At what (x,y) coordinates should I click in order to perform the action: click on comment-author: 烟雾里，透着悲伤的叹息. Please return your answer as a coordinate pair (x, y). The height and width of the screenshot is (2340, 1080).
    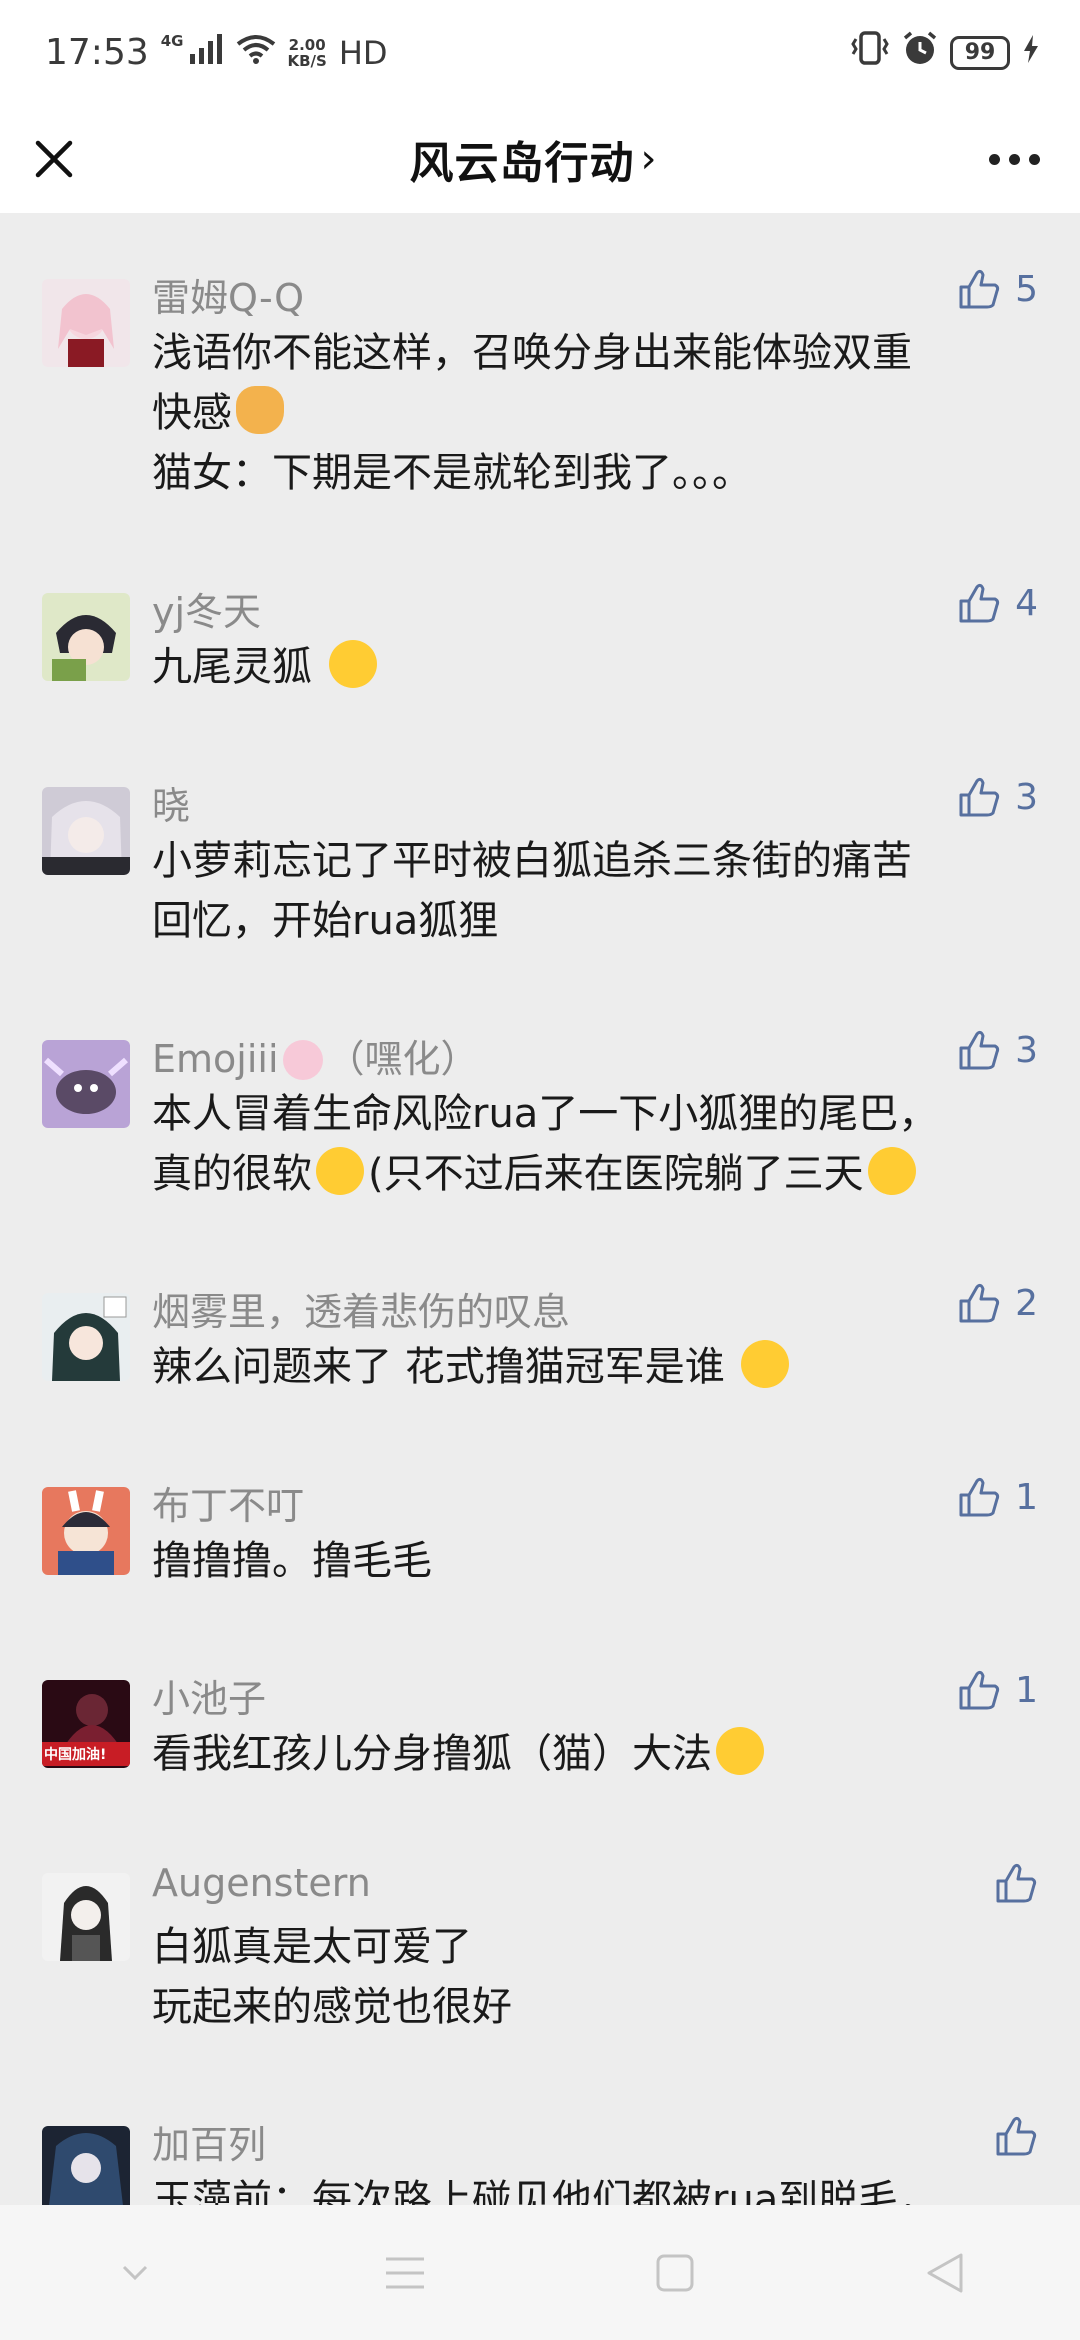
    Looking at the image, I should click on (361, 1308).